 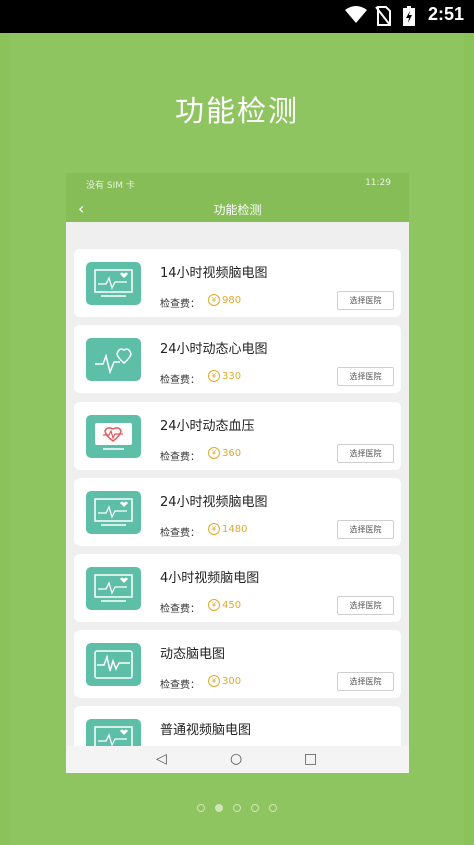 What do you see at coordinates (383, 18) in the screenshot?
I see `no-sim-icon` at bounding box center [383, 18].